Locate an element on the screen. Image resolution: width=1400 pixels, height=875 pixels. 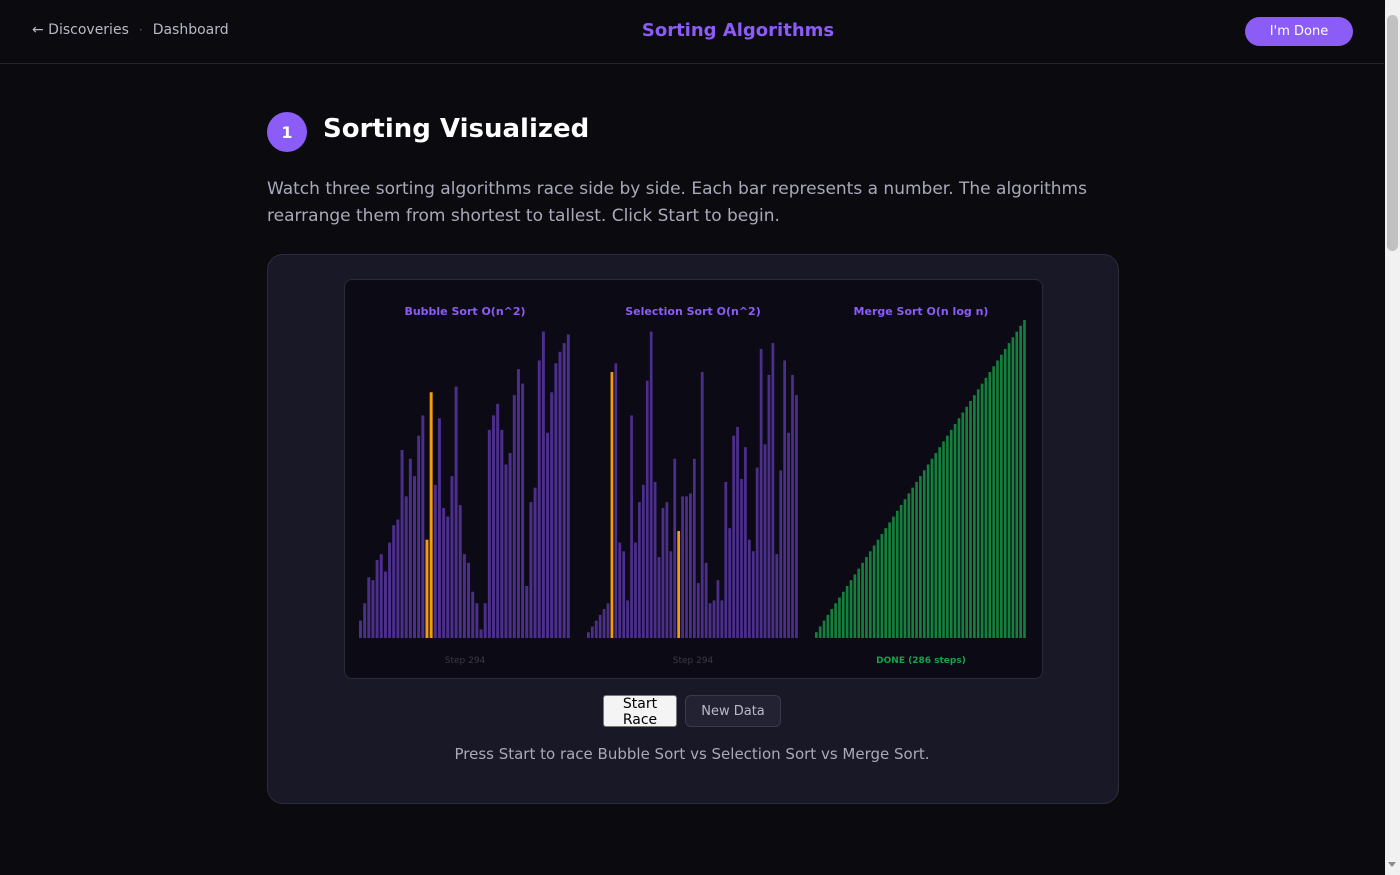
back-to-discoveries-link: ← Discoveries is located at coordinates (80, 30).